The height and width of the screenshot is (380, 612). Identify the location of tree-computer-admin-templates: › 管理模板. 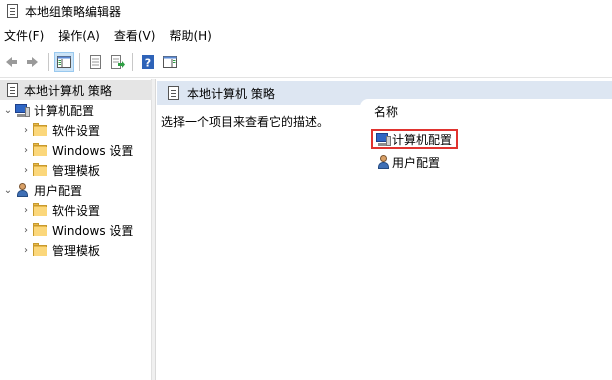
(60, 170).